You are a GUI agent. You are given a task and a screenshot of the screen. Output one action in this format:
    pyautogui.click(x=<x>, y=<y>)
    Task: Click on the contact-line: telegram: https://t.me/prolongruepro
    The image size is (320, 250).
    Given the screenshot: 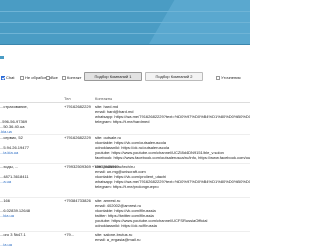 What is the action you would take?
    pyautogui.click(x=127, y=186)
    